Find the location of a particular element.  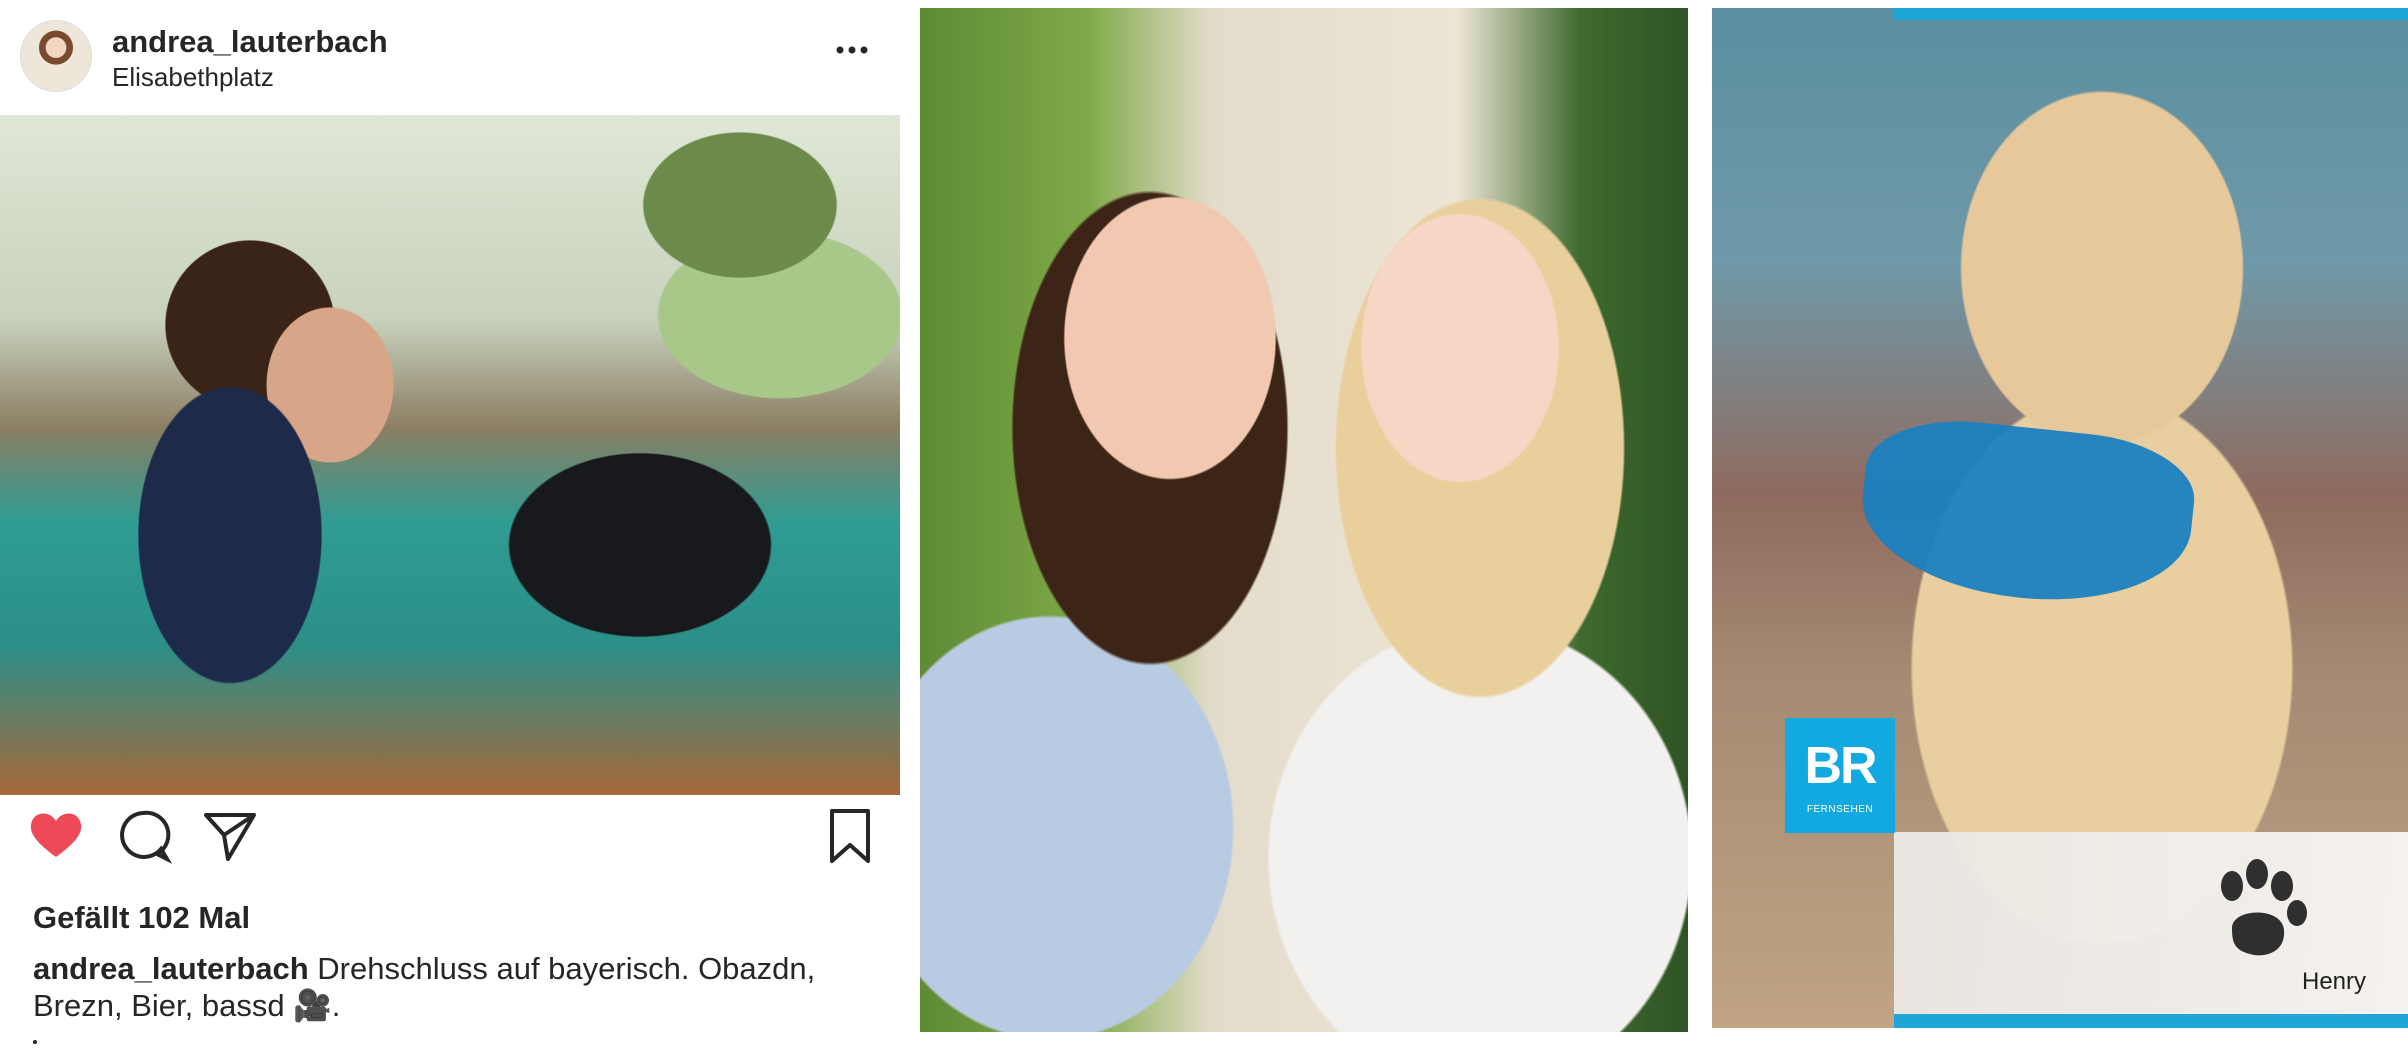

brand-top-bar is located at coordinates (2151, 14).